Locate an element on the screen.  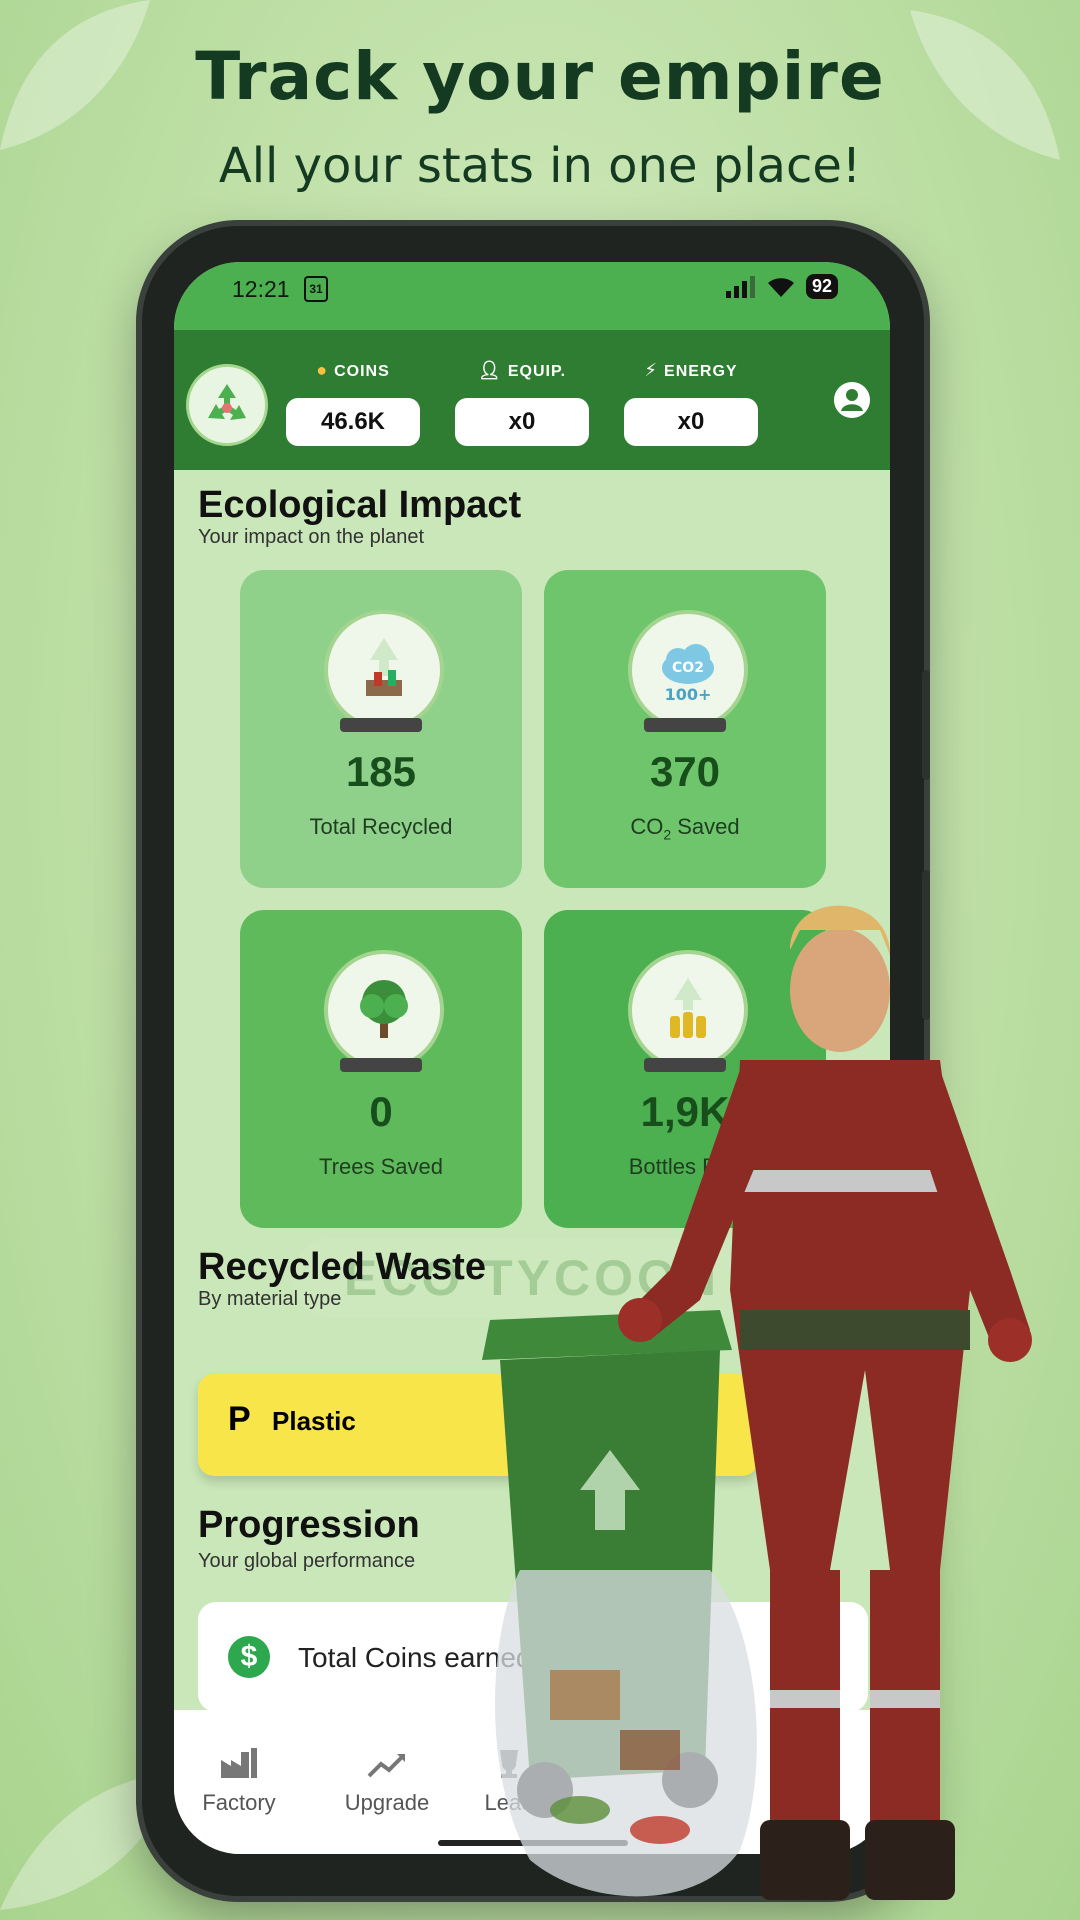
signal-icon is located at coordinates (740, 286).